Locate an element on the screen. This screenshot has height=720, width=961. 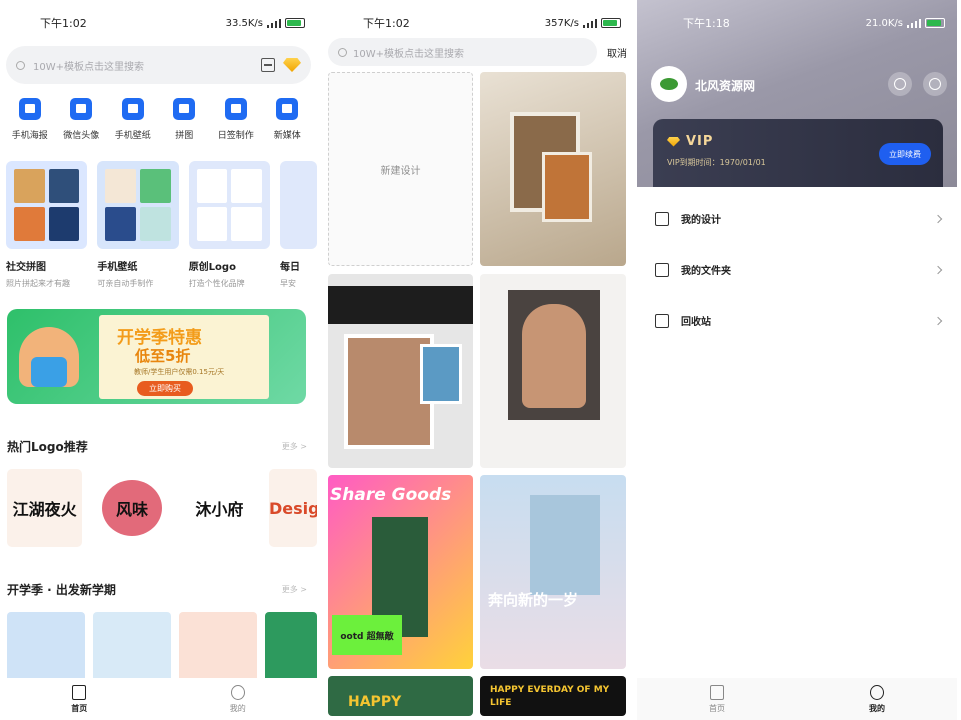
cancel-button: 取消 is located at coordinates (617, 52).